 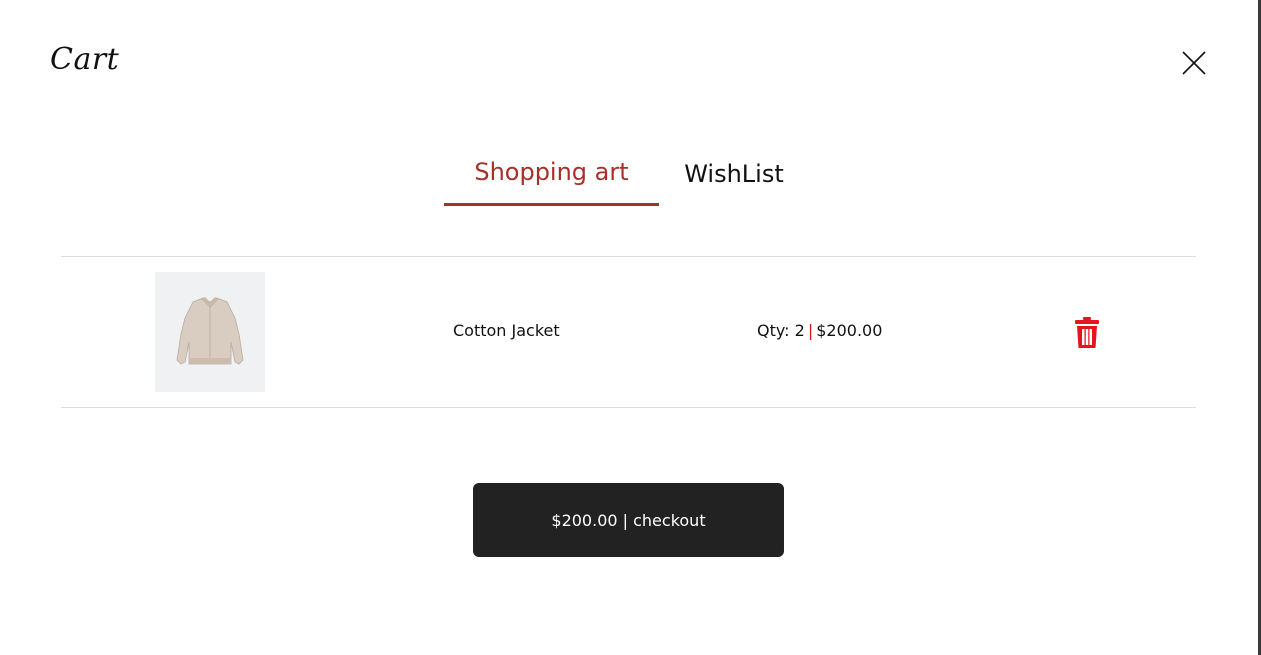 I want to click on delete-item-button, so click(x=1087, y=333).